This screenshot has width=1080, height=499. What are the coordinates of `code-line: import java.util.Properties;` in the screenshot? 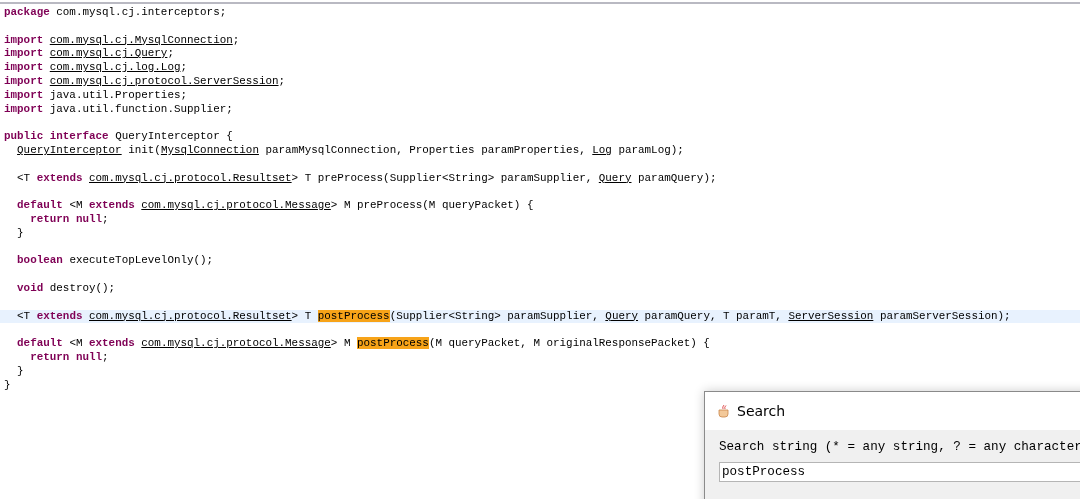 It's located at (95, 94).